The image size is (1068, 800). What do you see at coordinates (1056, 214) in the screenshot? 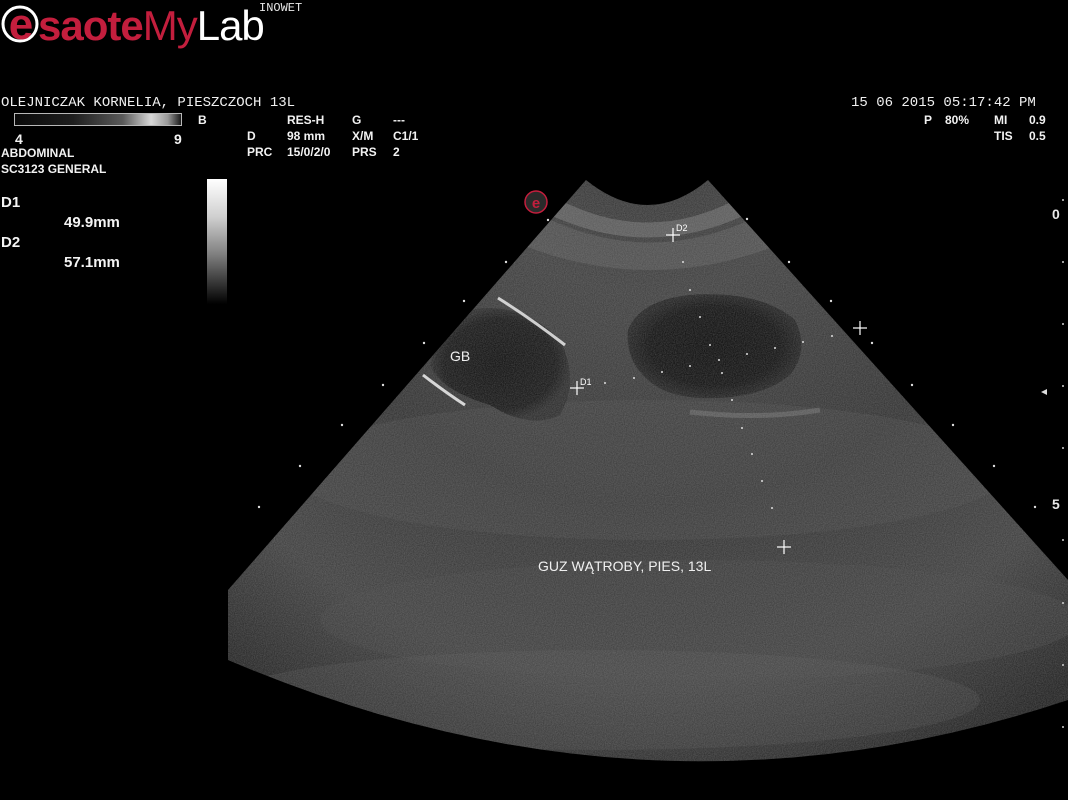
I see `depth-scale-0: 0` at bounding box center [1056, 214].